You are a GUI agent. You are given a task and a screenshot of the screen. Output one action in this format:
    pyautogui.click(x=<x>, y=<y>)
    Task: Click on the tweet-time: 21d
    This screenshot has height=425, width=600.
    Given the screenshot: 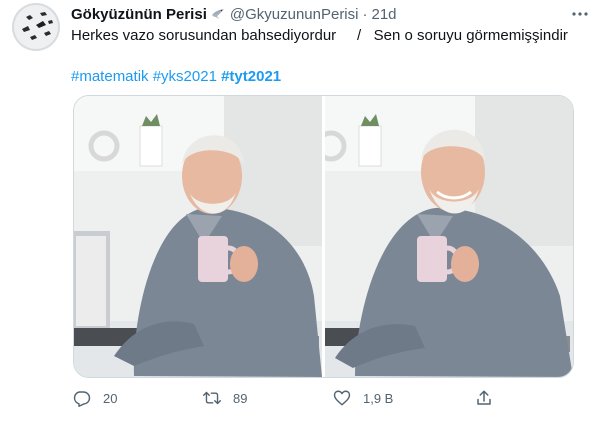 What is the action you would take?
    pyautogui.click(x=383, y=14)
    